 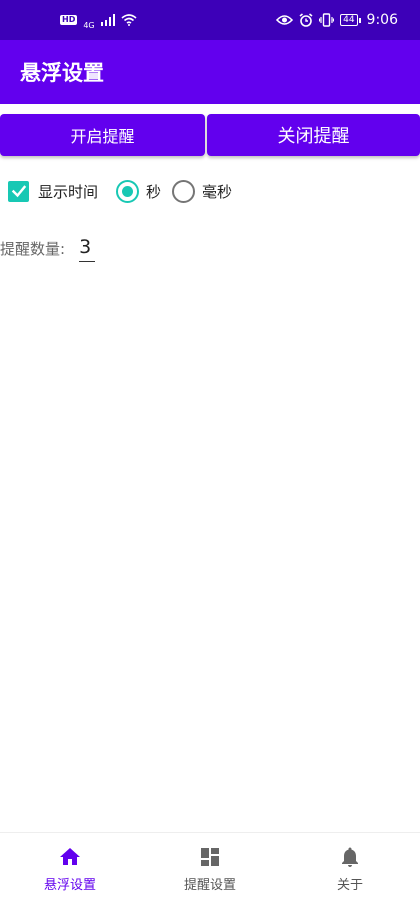 What do you see at coordinates (70, 856) in the screenshot?
I see `home-icon` at bounding box center [70, 856].